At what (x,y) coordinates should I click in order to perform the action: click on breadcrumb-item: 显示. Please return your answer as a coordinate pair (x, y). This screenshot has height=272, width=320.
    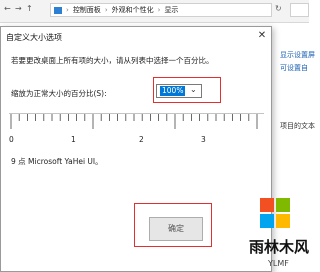
    Looking at the image, I should click on (171, 10).